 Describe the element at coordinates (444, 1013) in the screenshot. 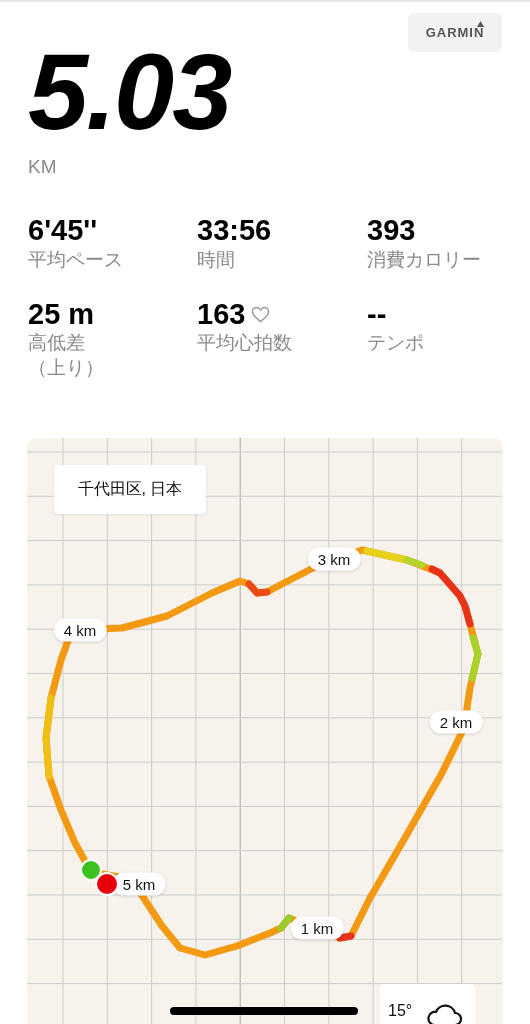

I see `cloud-icon` at that location.